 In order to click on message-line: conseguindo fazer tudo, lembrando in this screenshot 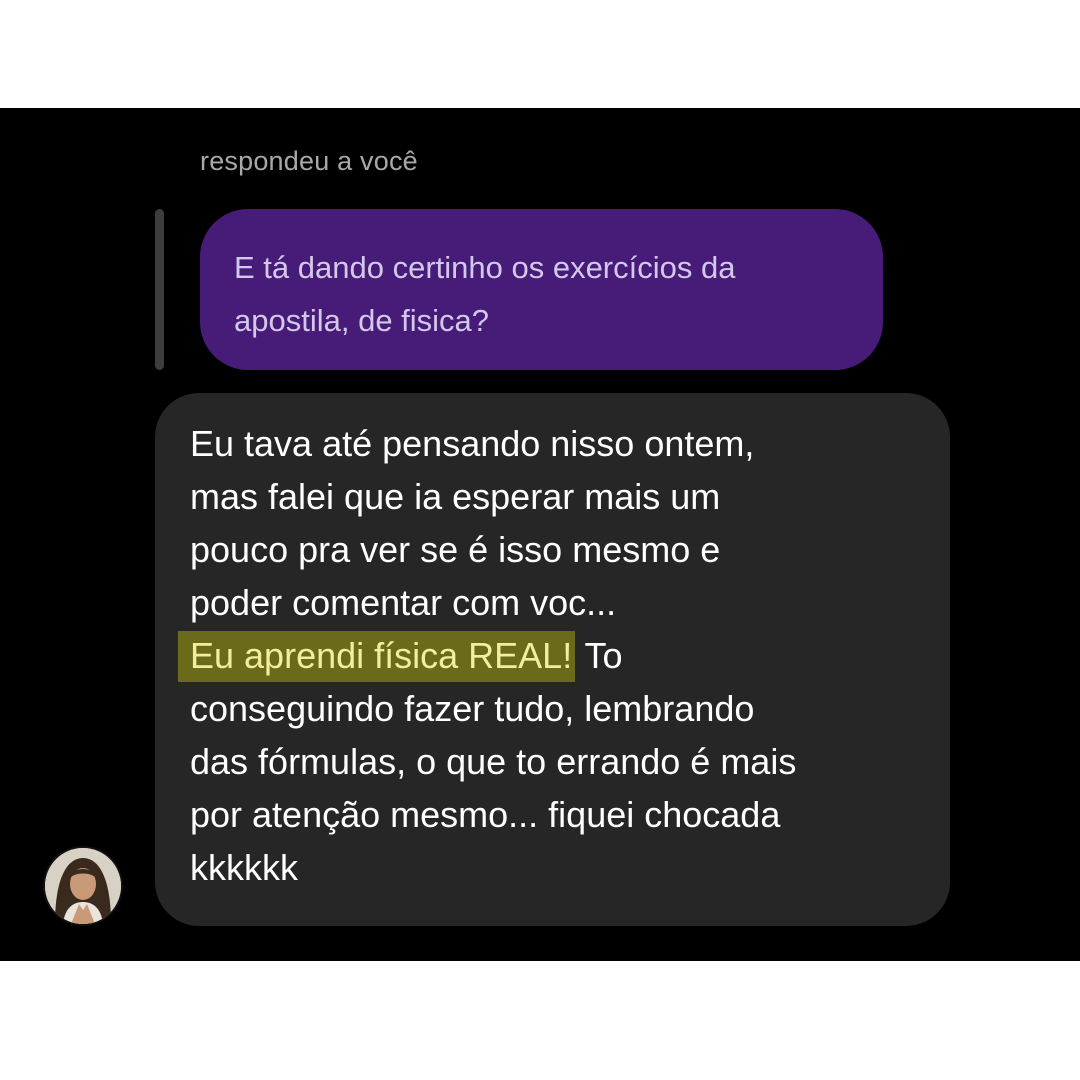, I will do `click(472, 708)`.